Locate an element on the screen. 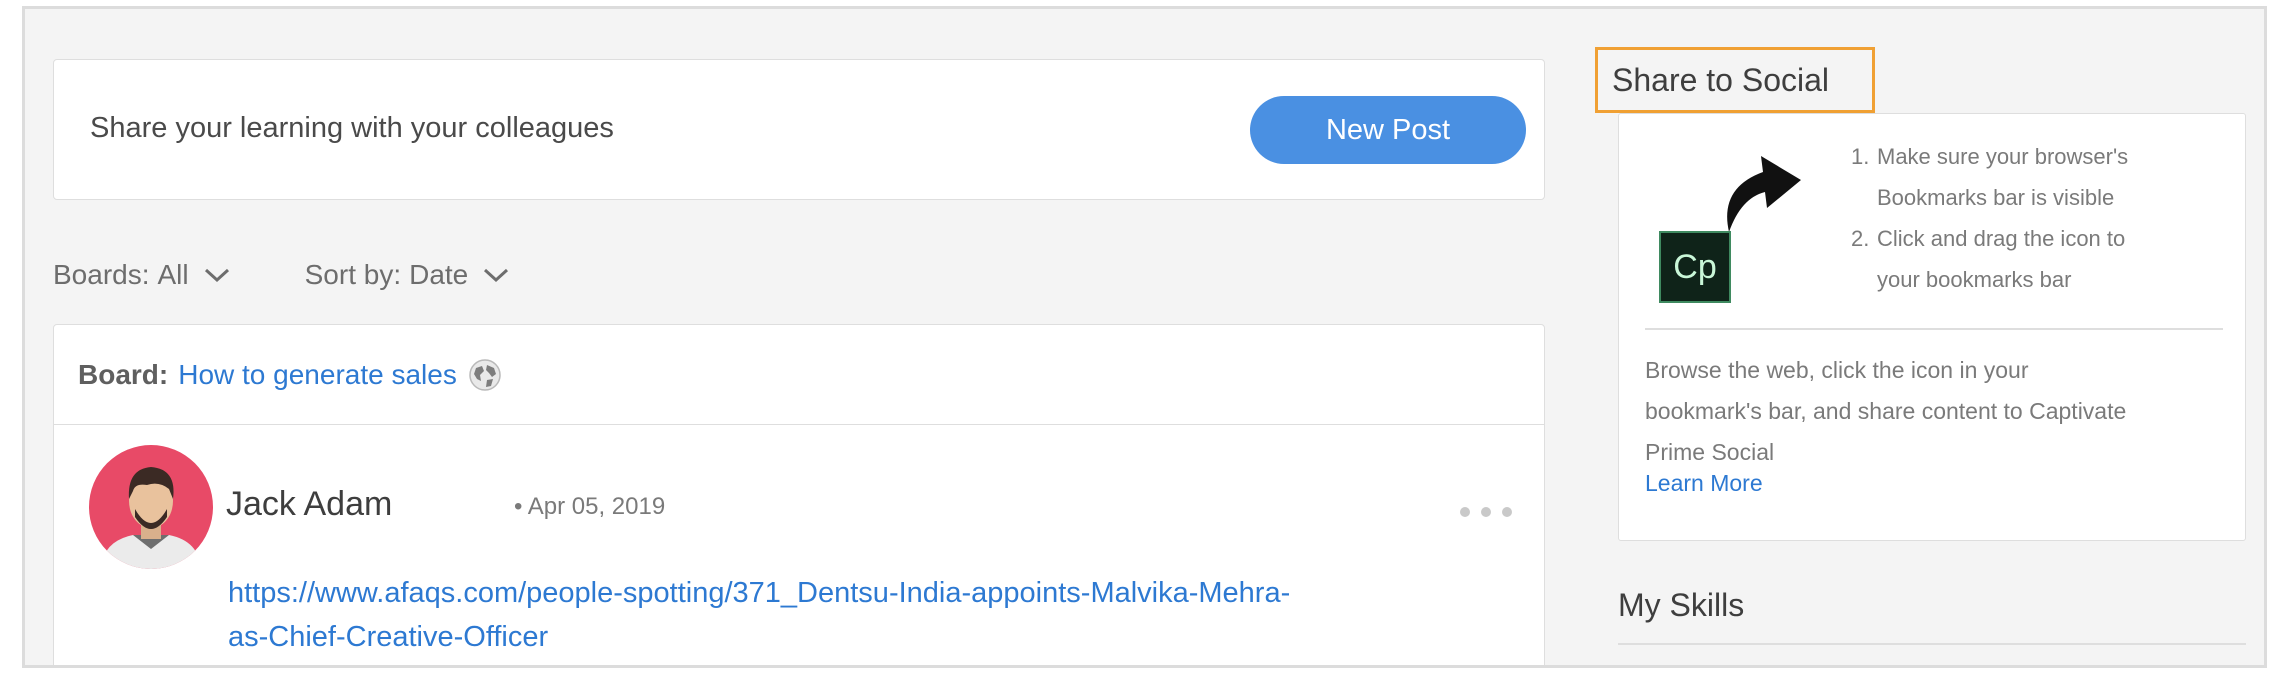 The image size is (2290, 673). boards-filter-label: Boards: is located at coordinates (101, 274).